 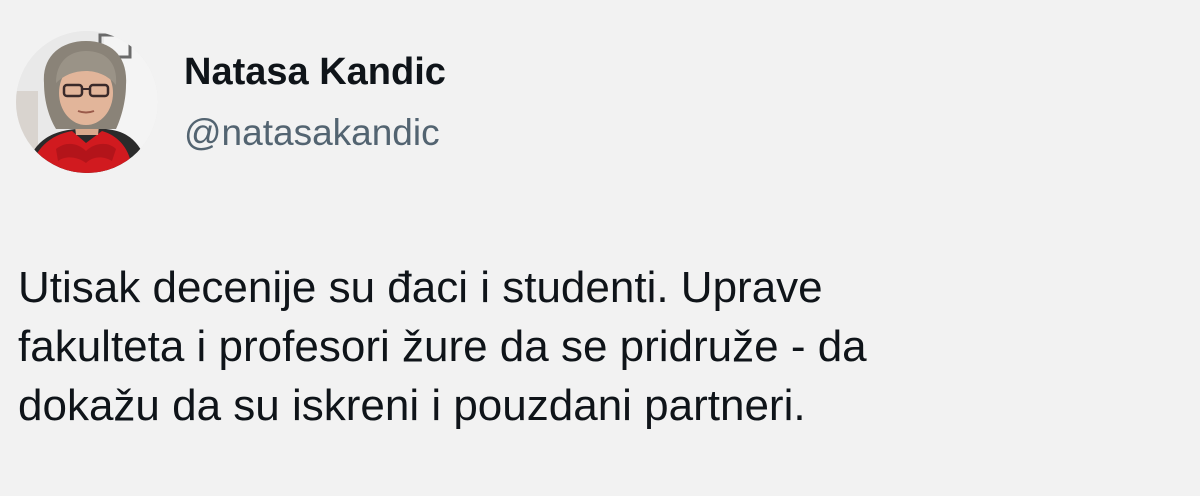 What do you see at coordinates (312, 133) in the screenshot?
I see `user-handle: @natasakandic` at bounding box center [312, 133].